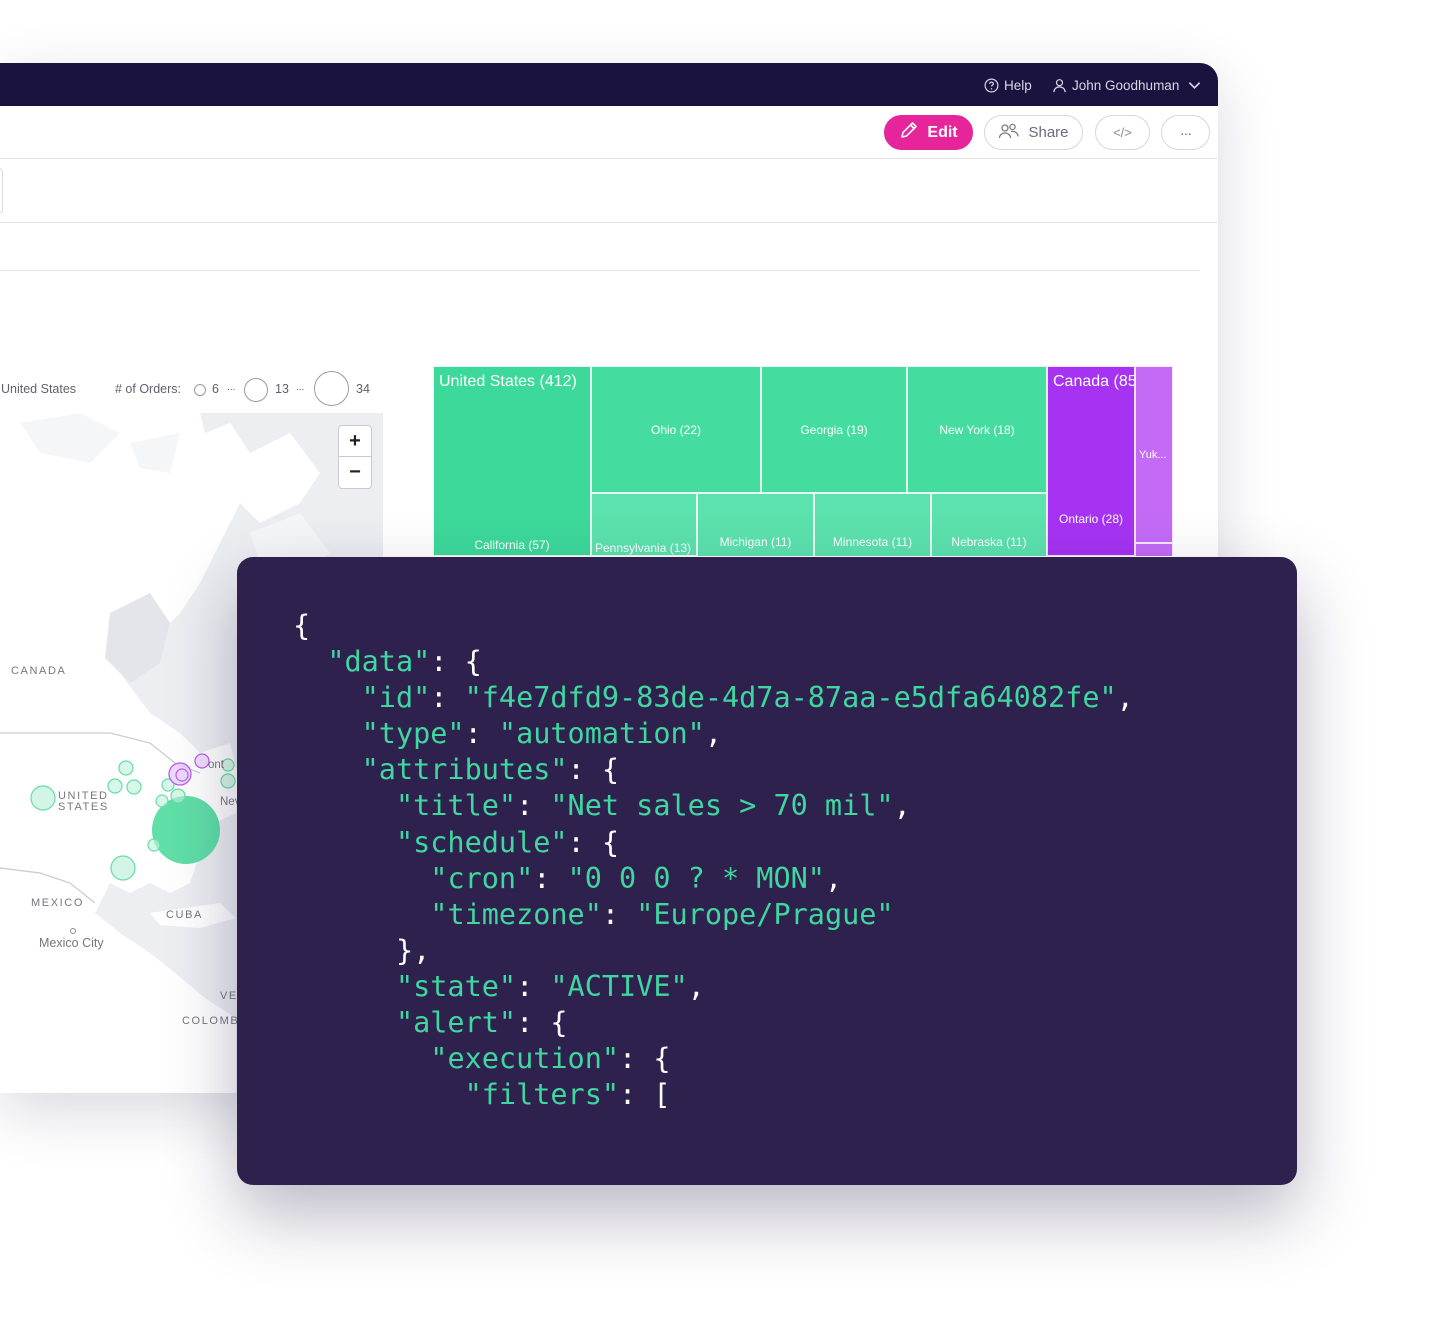  Describe the element at coordinates (550, 986) in the screenshot. I see `code-line: "state": "ACTIVE",` at that location.